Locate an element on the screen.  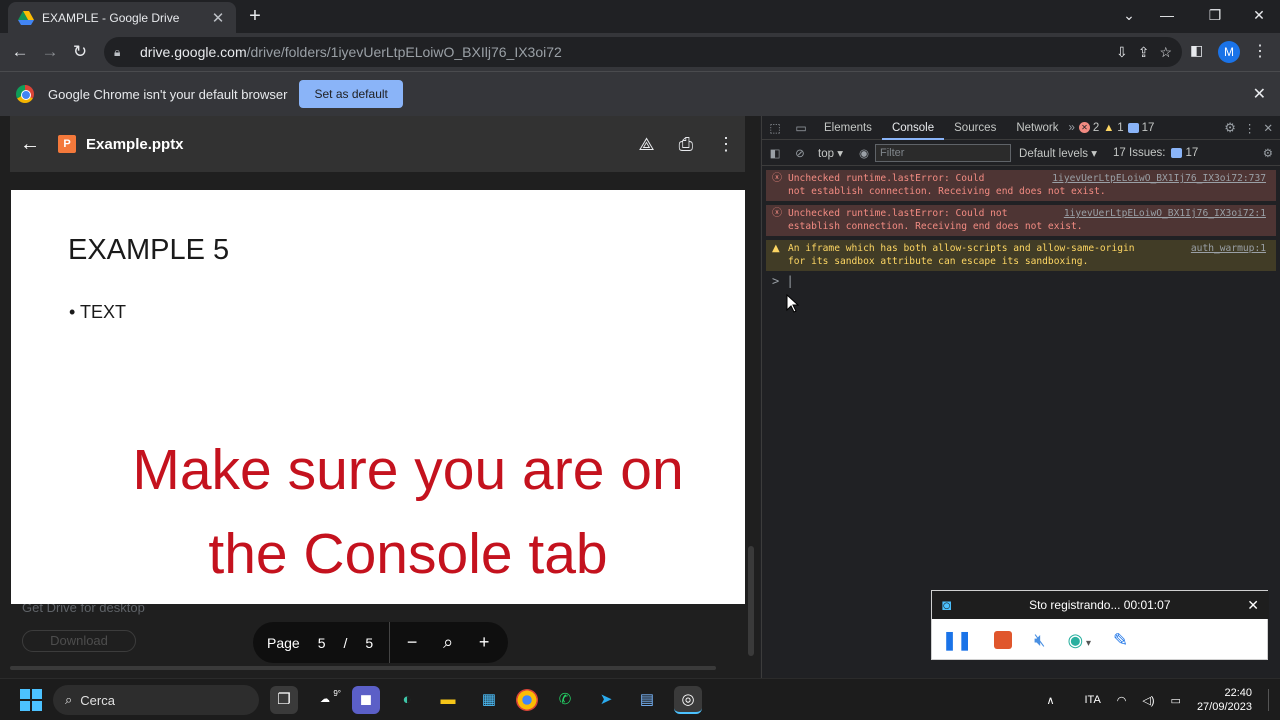
live-expression-icon: ◉ is located at coordinates (864, 153).